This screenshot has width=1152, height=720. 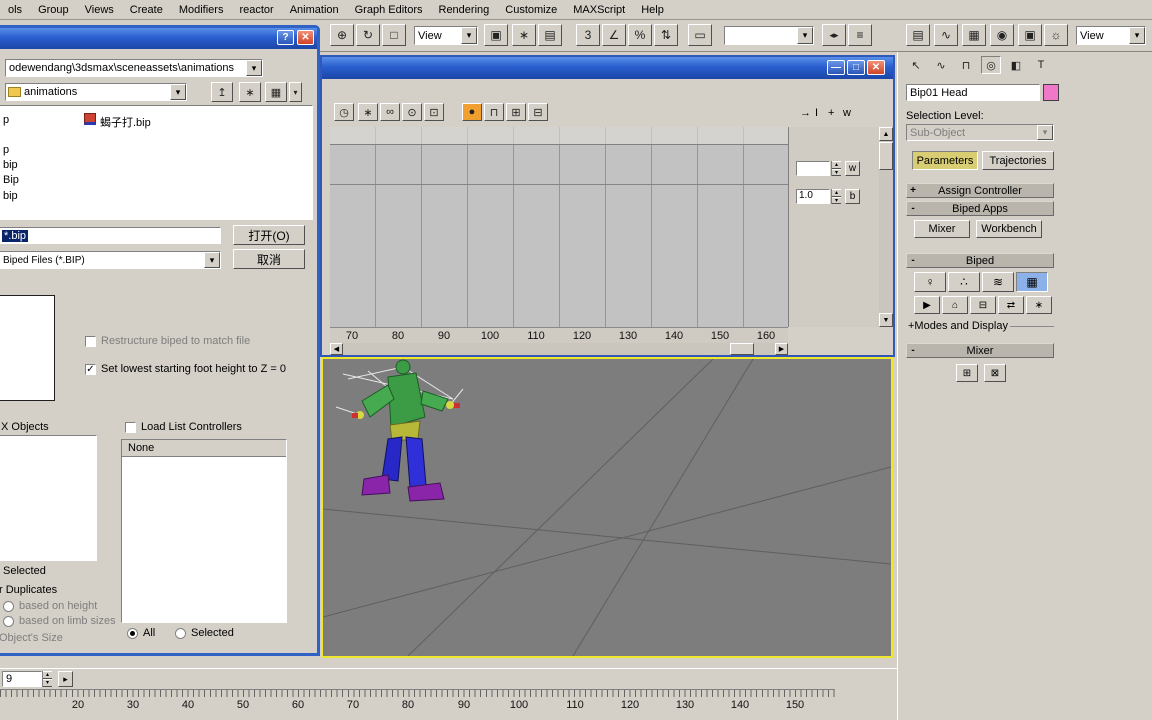 I want to click on all-radio: All, so click(x=141, y=633).